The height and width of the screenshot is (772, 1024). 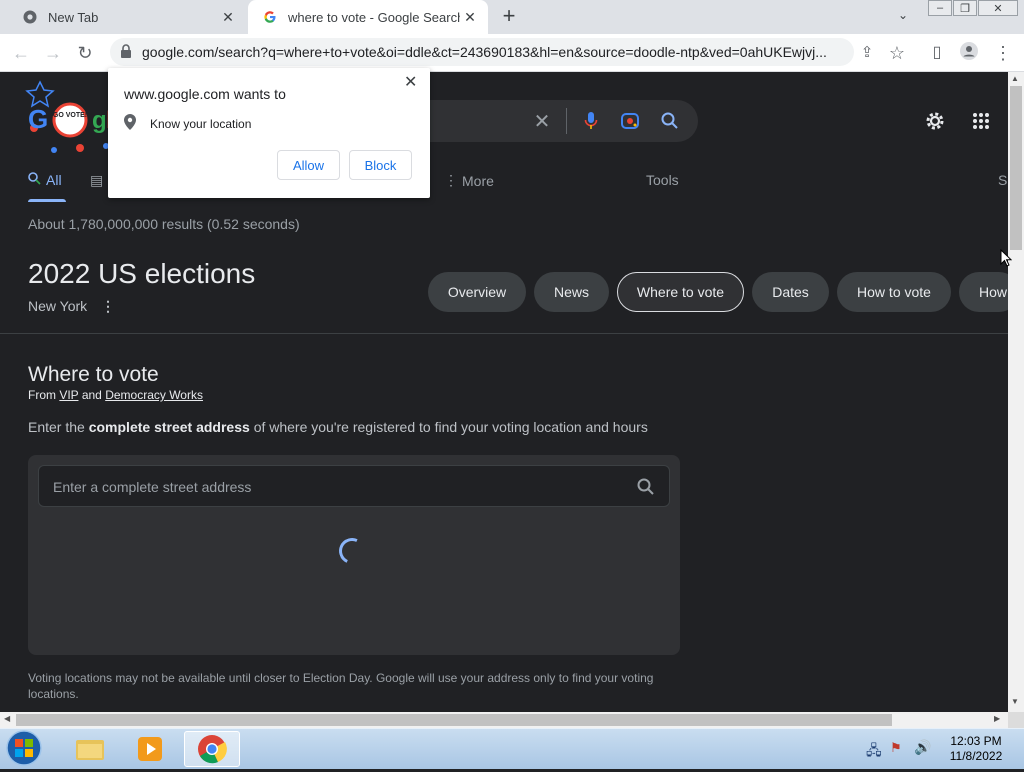 I want to click on svg-text: g, so click(x=99, y=120).